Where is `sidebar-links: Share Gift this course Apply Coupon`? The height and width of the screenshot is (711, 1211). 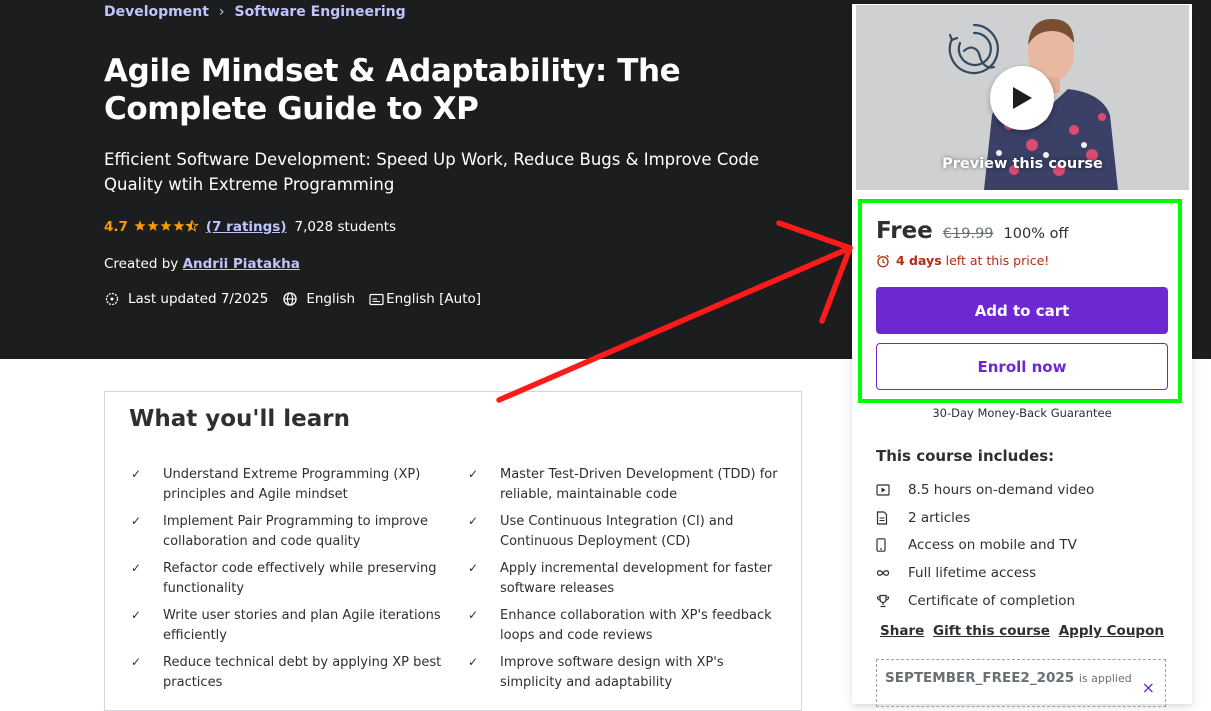
sidebar-links: Share Gift this course Apply Coupon is located at coordinates (1022, 631).